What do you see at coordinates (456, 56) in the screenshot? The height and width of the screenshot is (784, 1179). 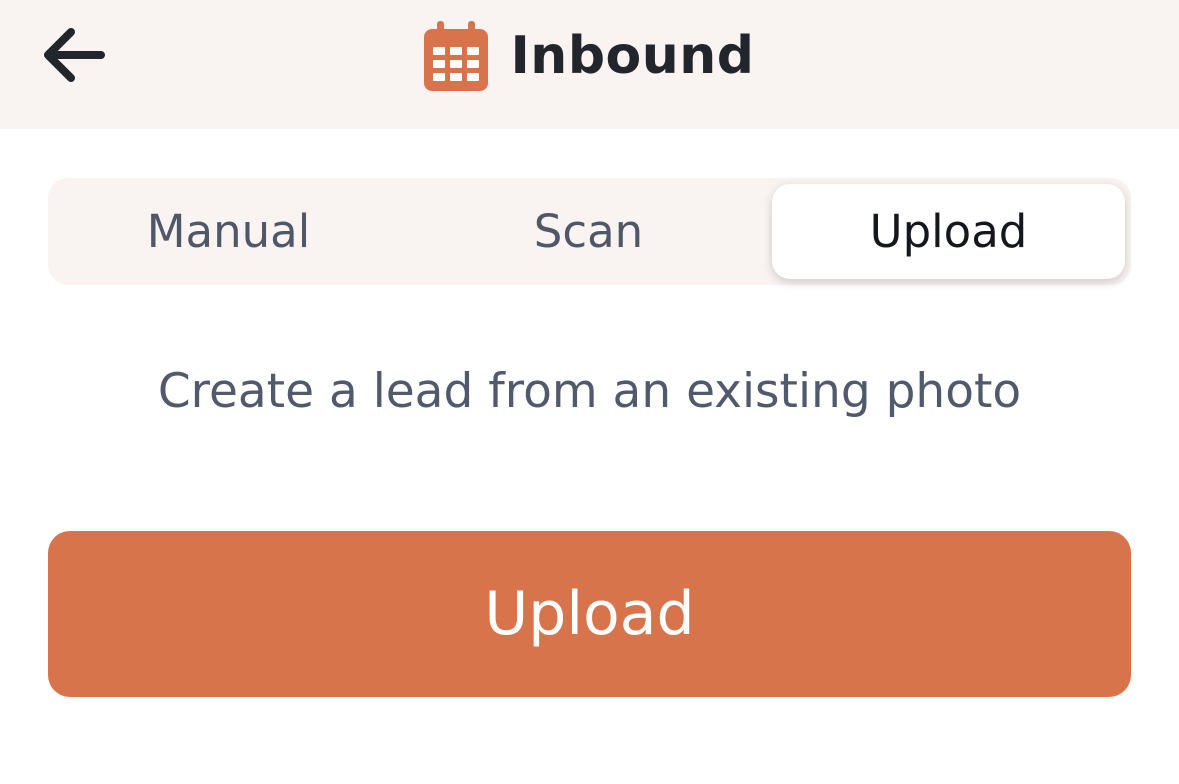 I see `calendar-icon` at bounding box center [456, 56].